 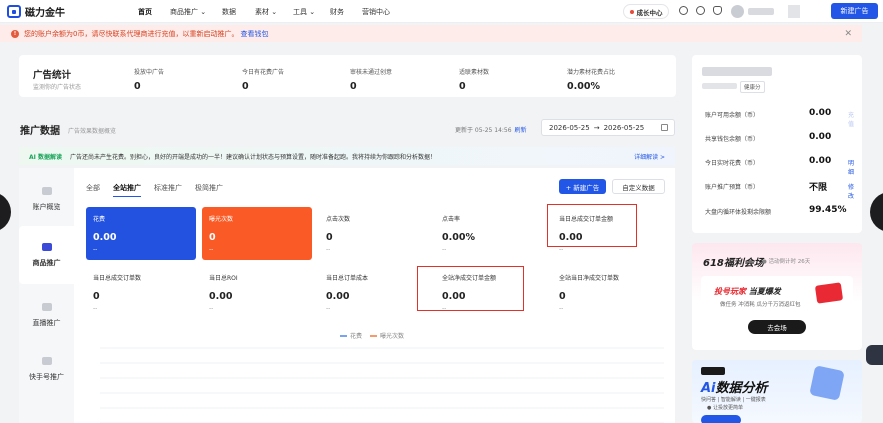 I want to click on account-id-redacted, so click(x=794, y=11).